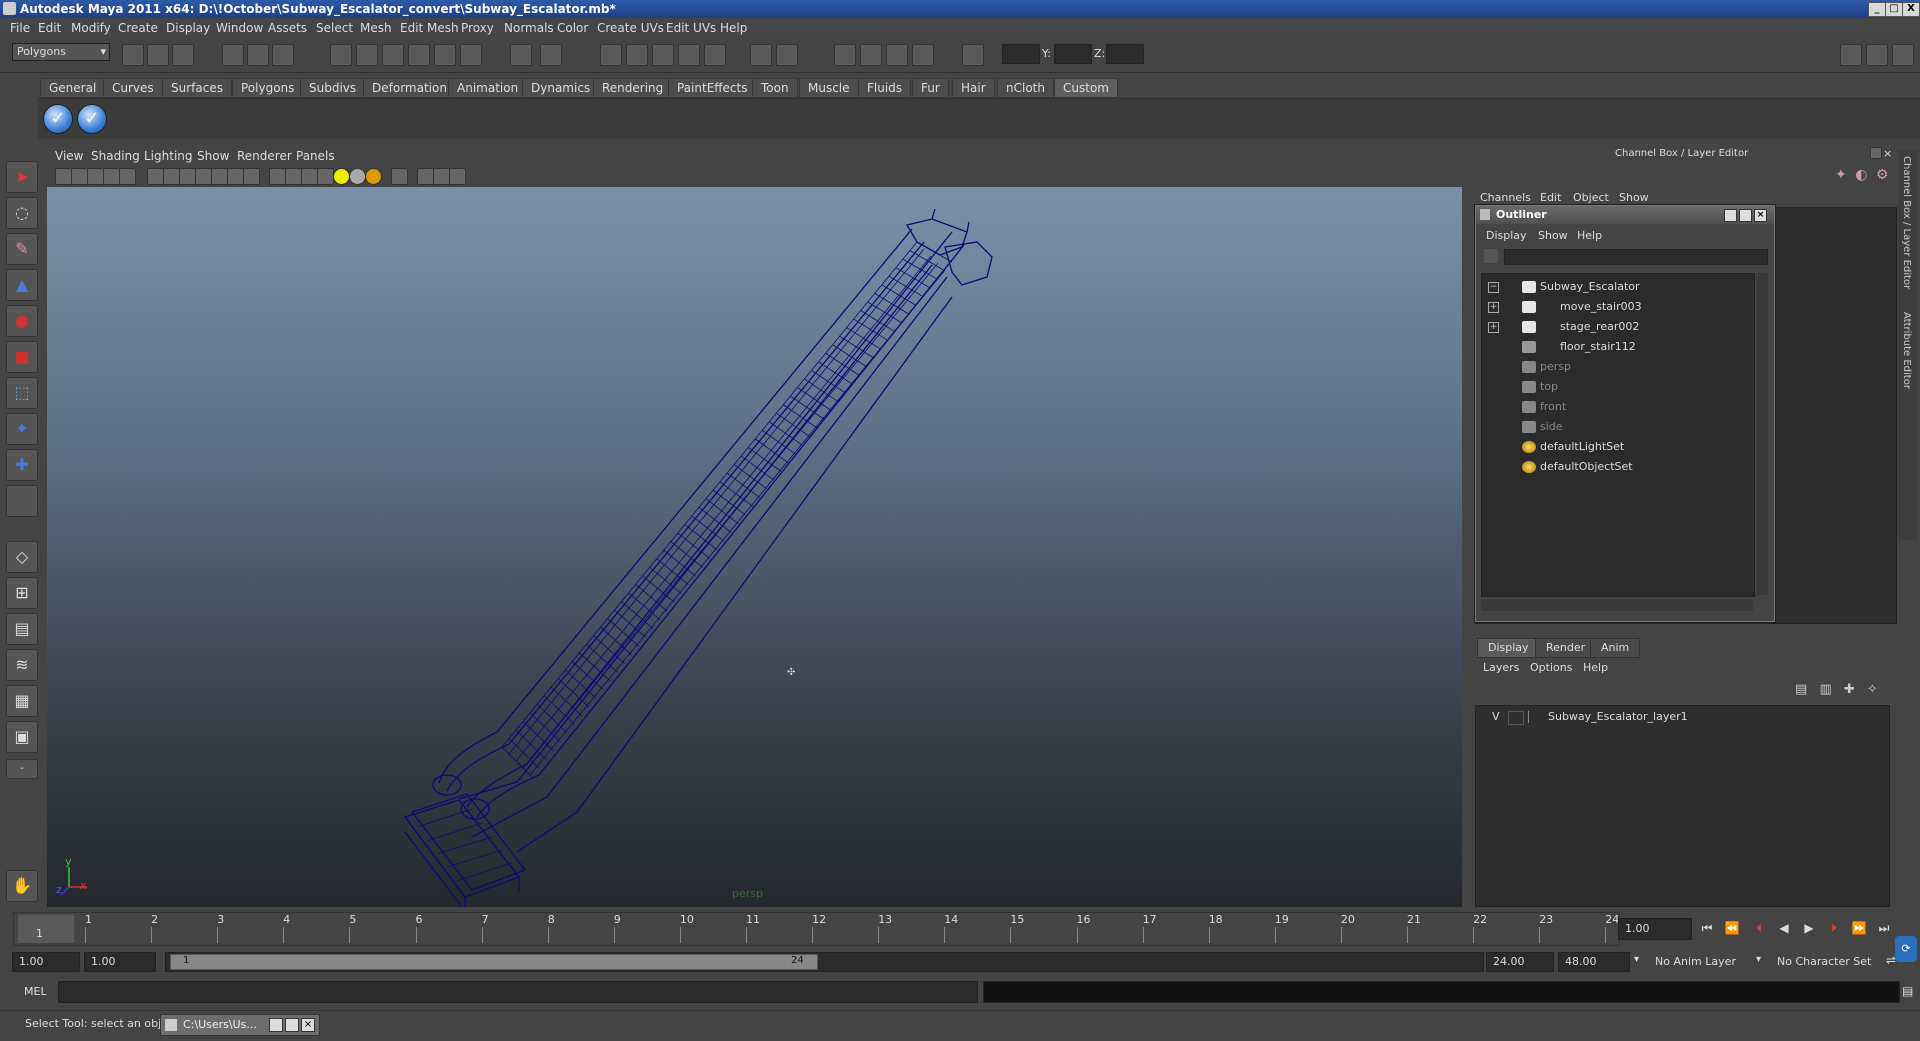 The height and width of the screenshot is (1041, 1920). I want to click on step-back-frame-icon: ⏪, so click(1732, 928).